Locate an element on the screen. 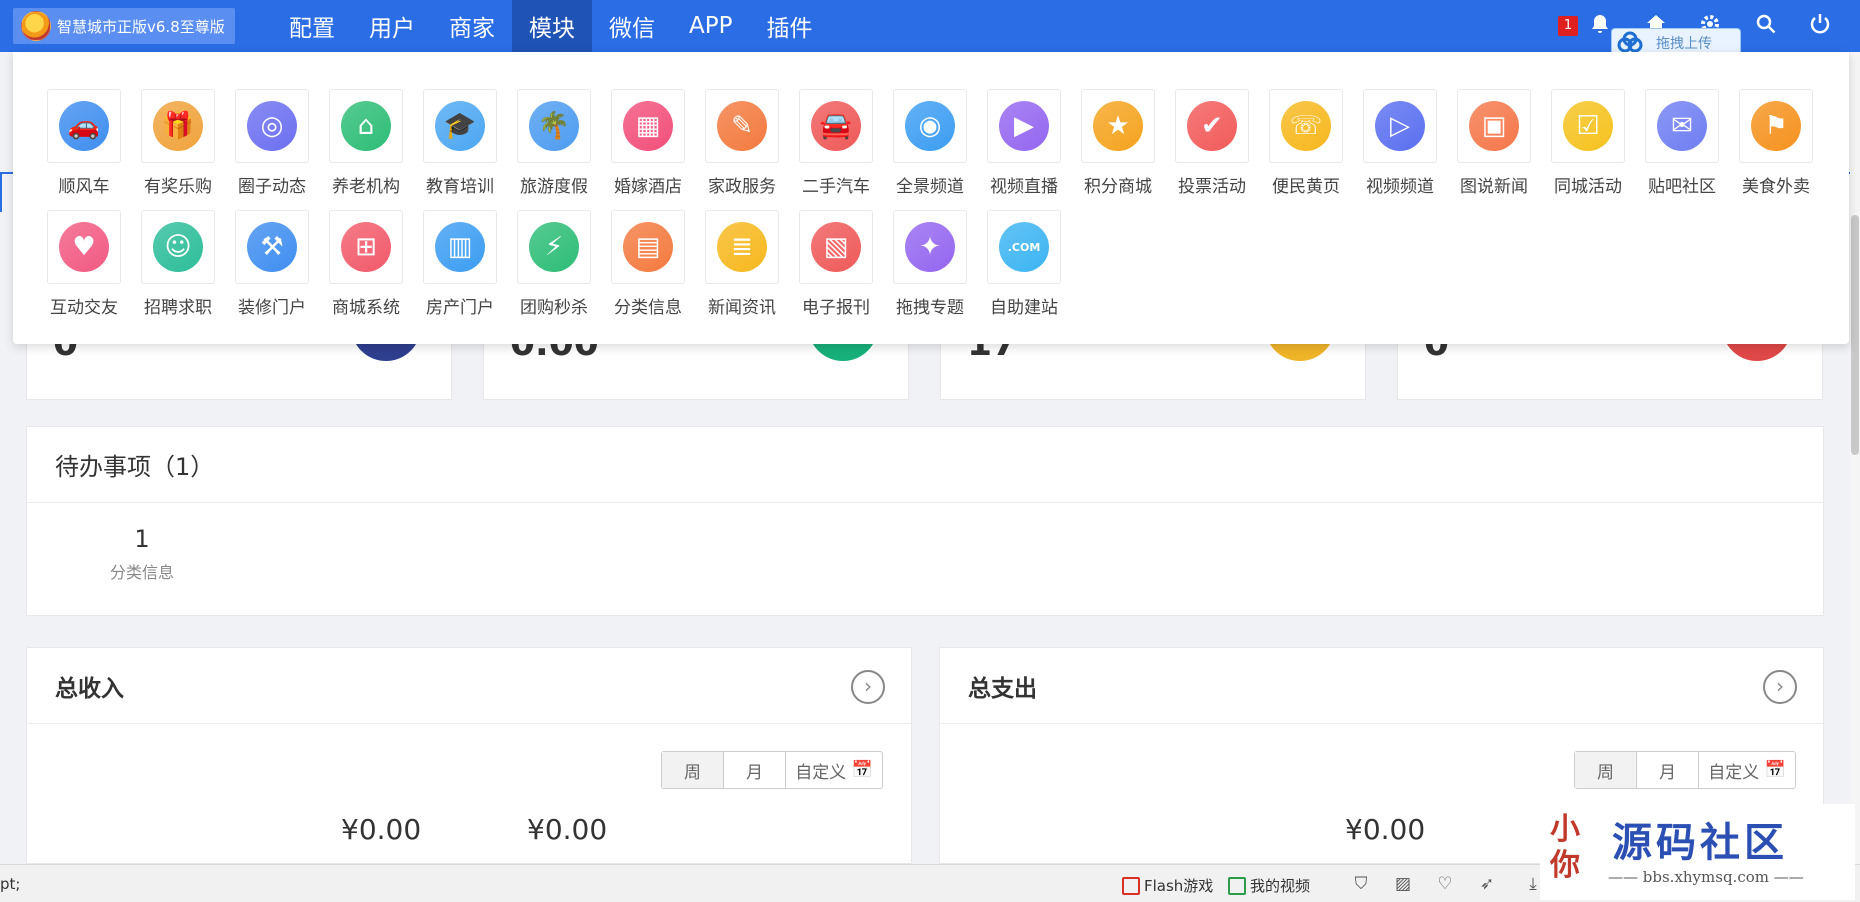 The image size is (1860, 902). module-item: ⊞ 商城系统 is located at coordinates (366, 270).